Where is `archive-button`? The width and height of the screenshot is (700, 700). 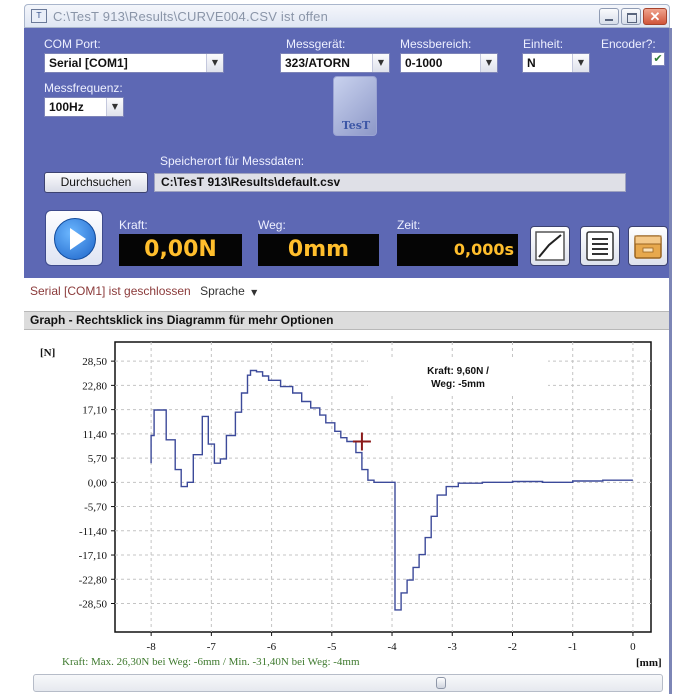 archive-button is located at coordinates (648, 246).